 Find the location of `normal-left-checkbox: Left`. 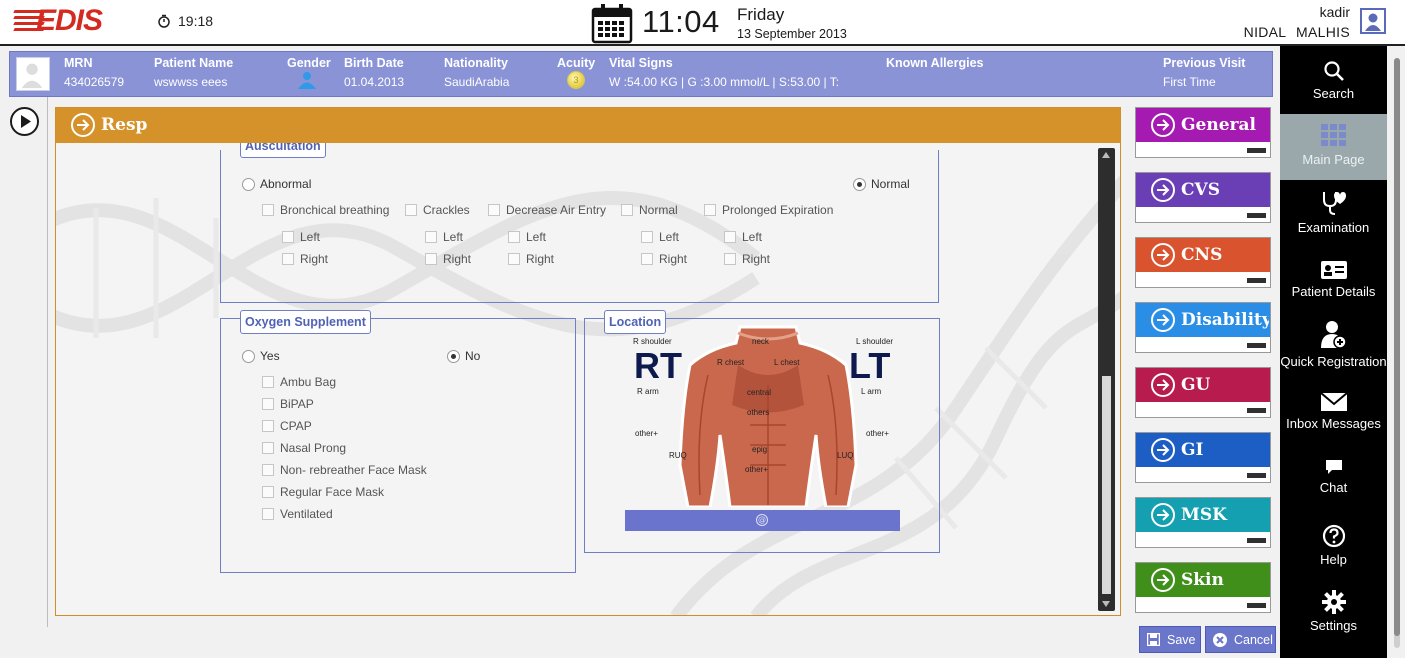

normal-left-checkbox: Left is located at coordinates (660, 237).